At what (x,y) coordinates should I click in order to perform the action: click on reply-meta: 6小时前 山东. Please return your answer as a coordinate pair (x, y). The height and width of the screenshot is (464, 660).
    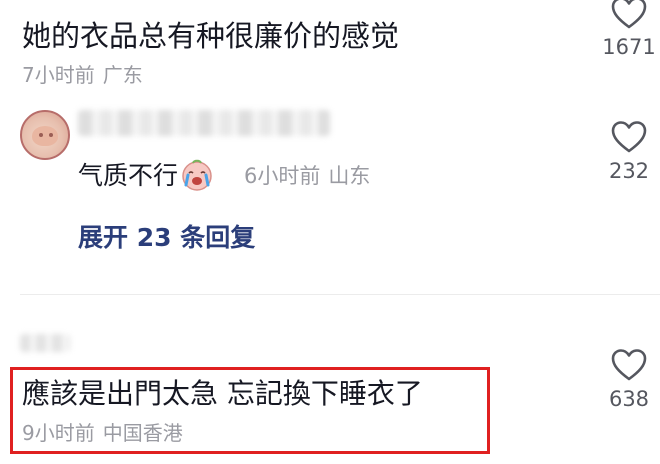
    Looking at the image, I should click on (307, 176).